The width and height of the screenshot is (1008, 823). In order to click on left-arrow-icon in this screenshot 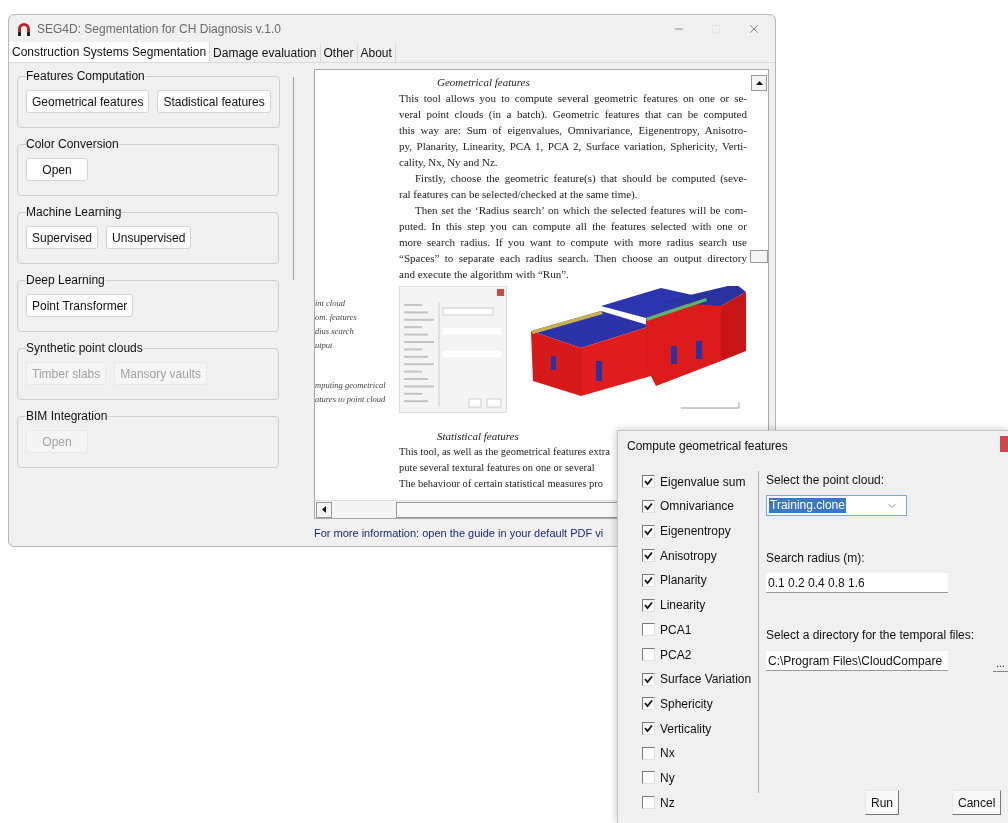, I will do `click(324, 509)`.